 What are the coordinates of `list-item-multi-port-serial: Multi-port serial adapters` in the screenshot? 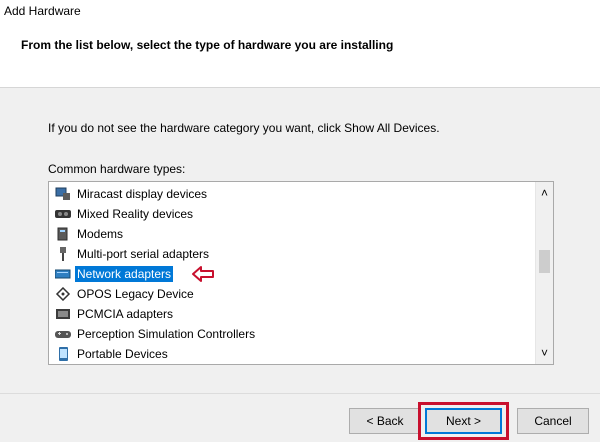 It's located at (292, 254).